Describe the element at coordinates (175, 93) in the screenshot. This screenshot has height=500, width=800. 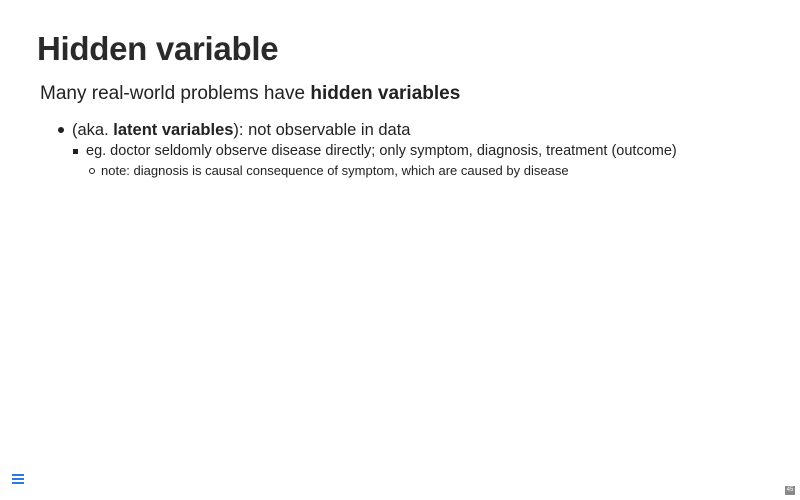
I see `lead-prefix: Many real-world problems have` at that location.